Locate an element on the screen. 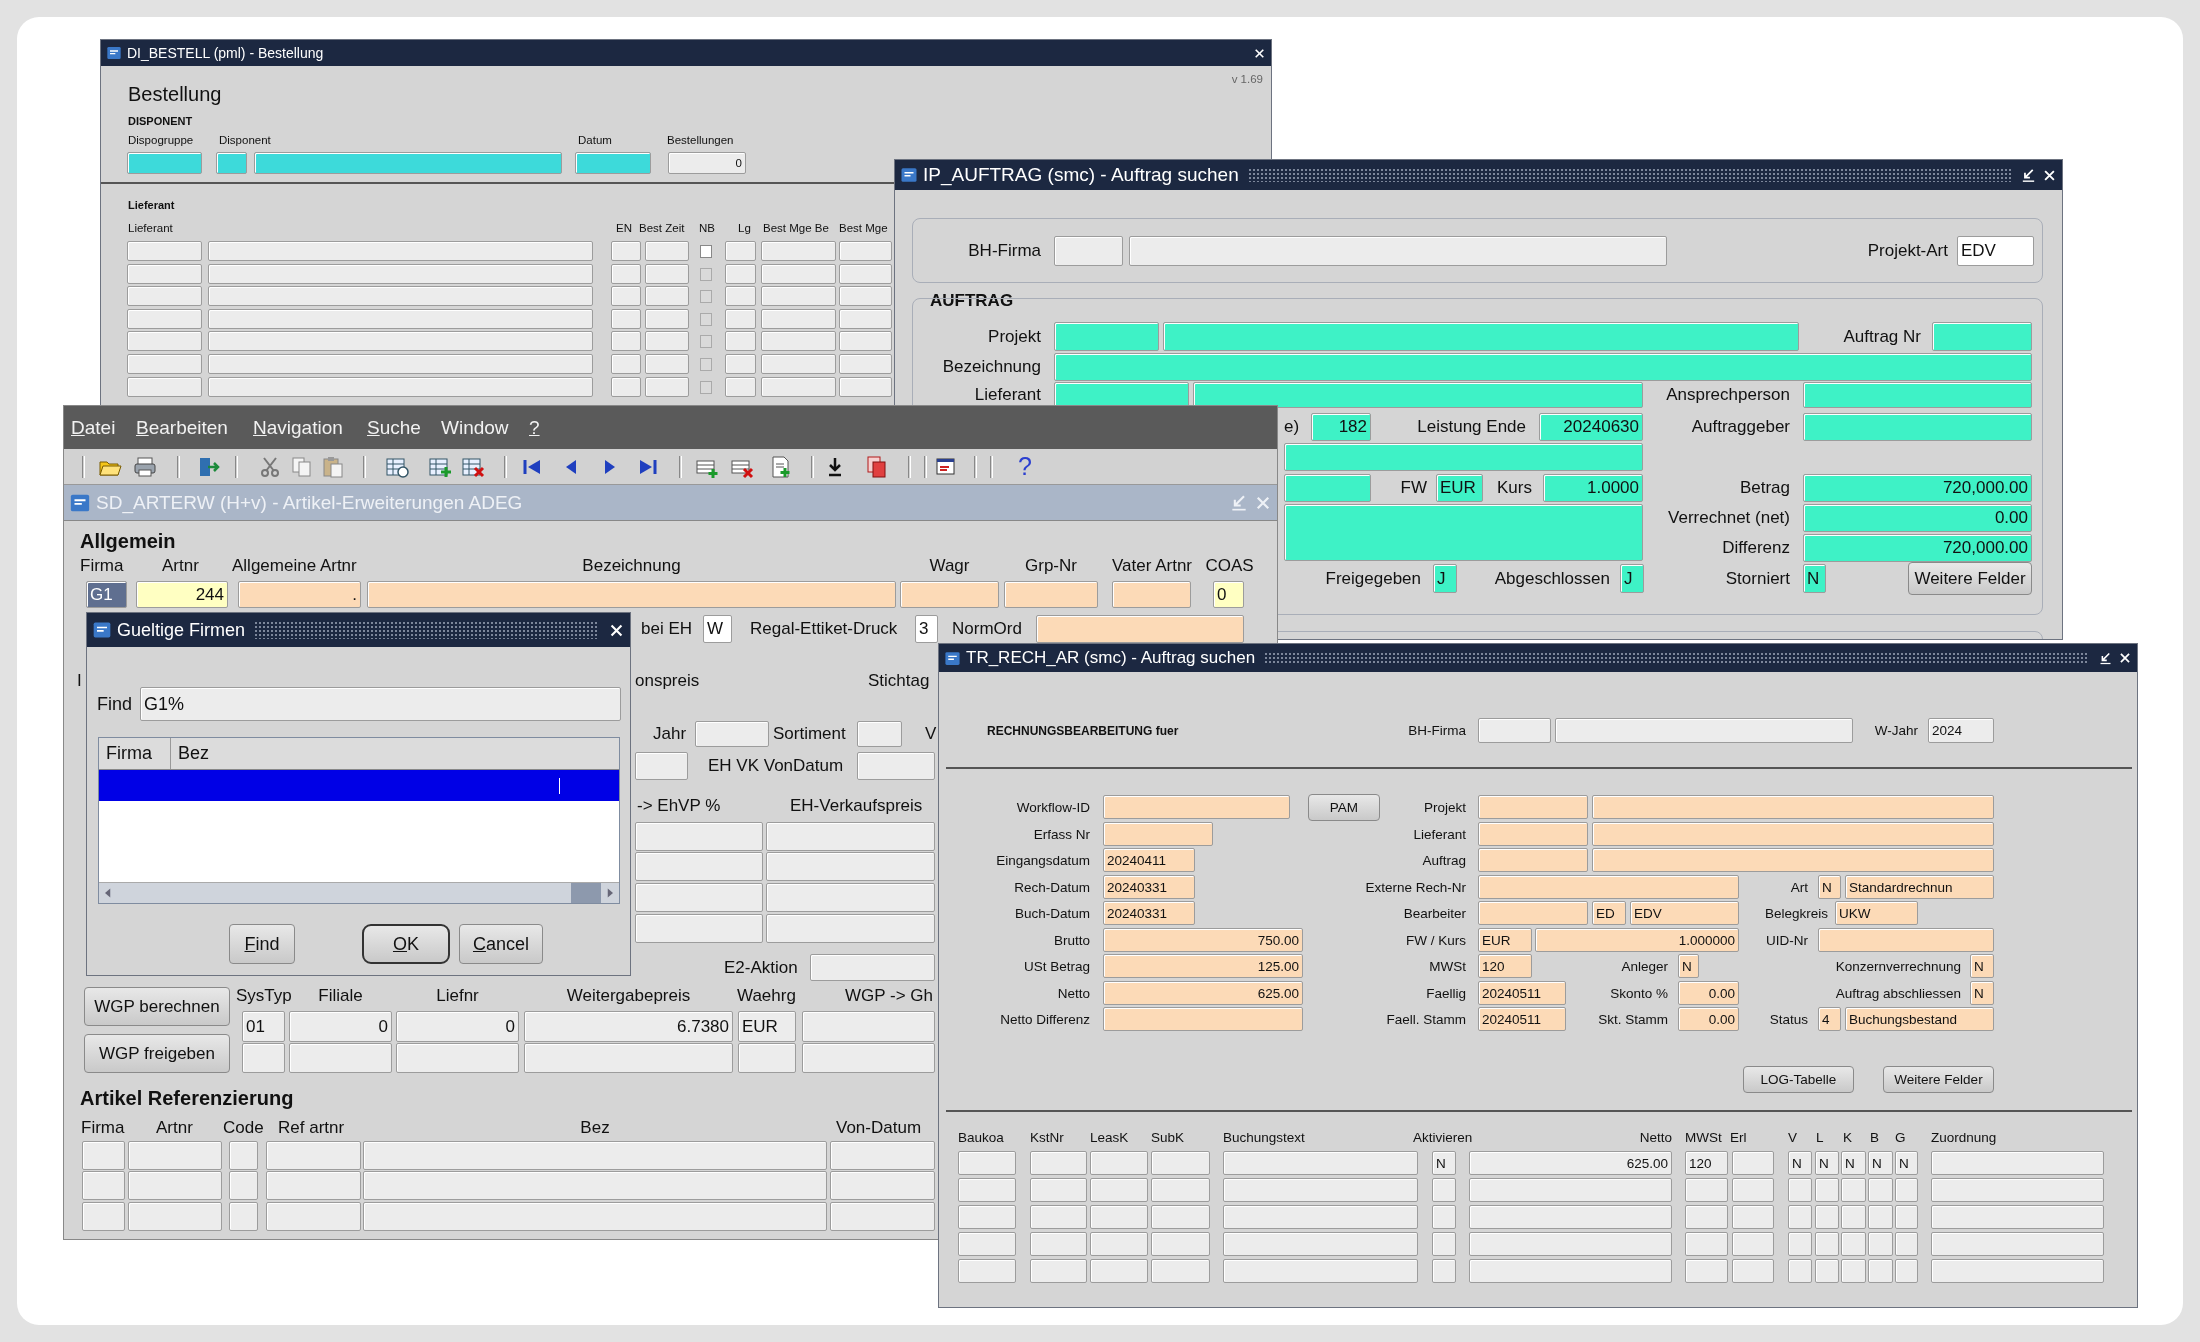 The width and height of the screenshot is (2200, 1342). input-field: G1% is located at coordinates (380, 704).